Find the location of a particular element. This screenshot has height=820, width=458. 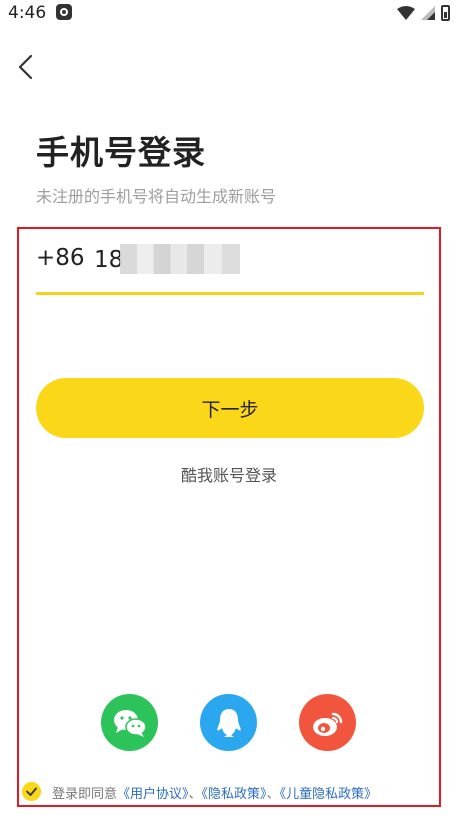

phone-number-redaction is located at coordinates (180, 259).